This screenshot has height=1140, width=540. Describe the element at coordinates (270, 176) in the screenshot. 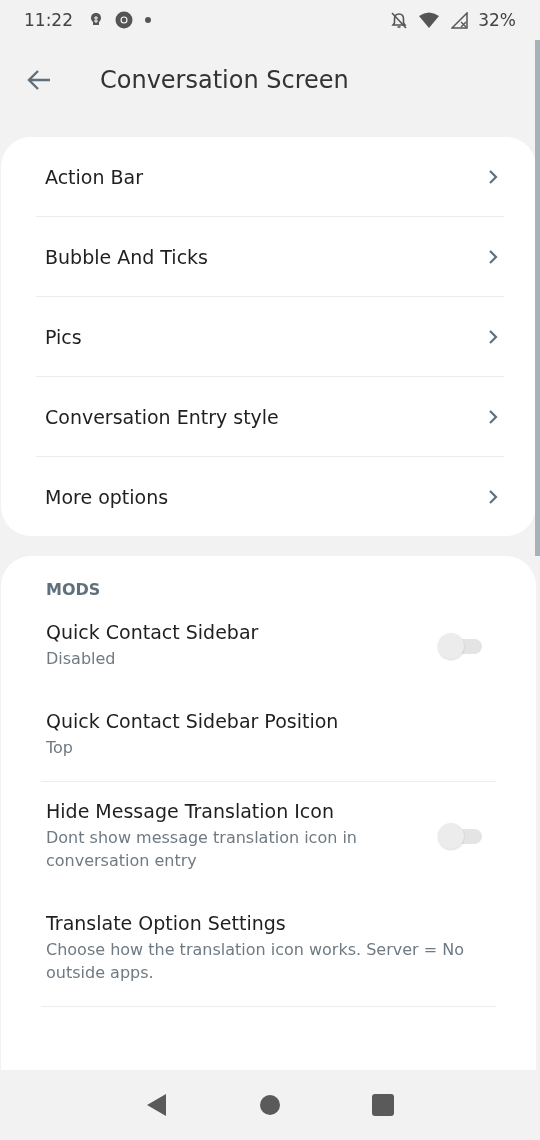

I see `menu-item: Action Bar` at that location.